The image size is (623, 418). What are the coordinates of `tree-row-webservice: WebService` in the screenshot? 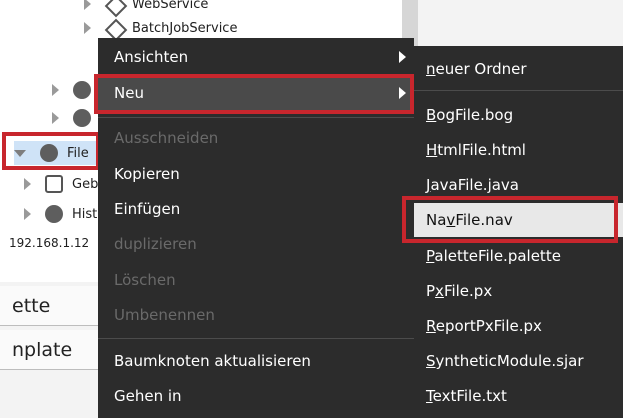 It's located at (146, 8).